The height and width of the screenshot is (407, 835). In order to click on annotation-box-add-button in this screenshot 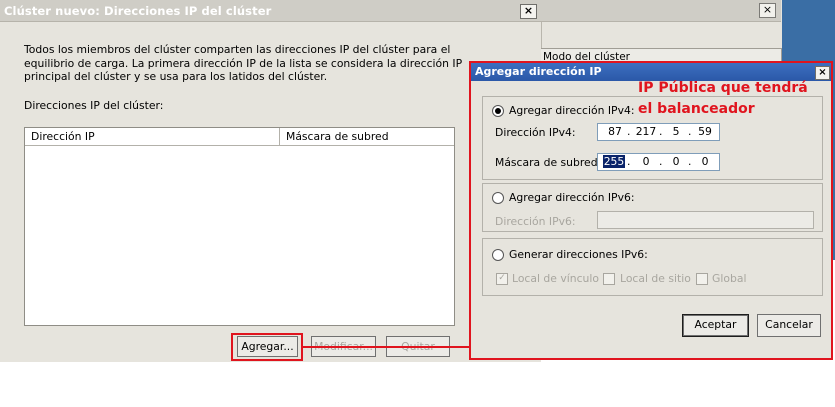, I will do `click(267, 347)`.